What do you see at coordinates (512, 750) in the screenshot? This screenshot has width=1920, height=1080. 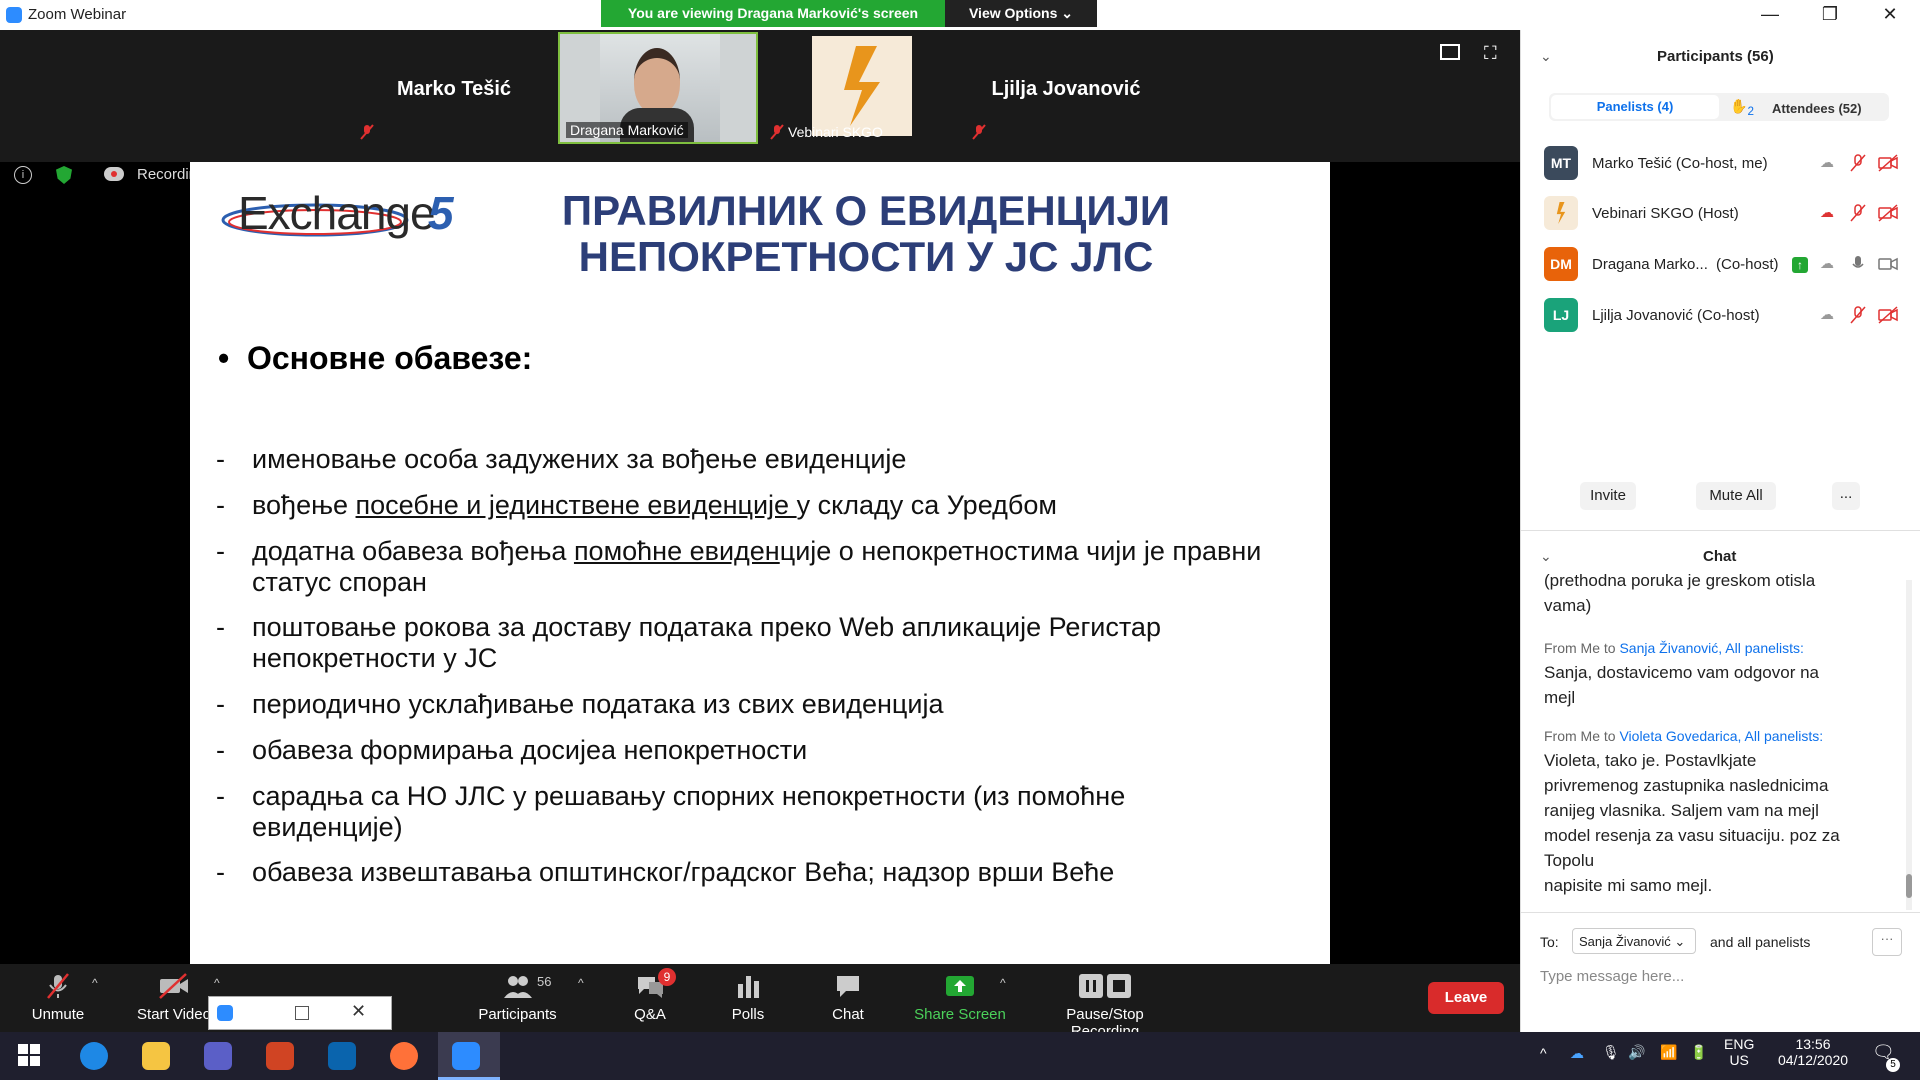 I see `slide-bullet: - обавеза формирања досијеа непокретности` at bounding box center [512, 750].